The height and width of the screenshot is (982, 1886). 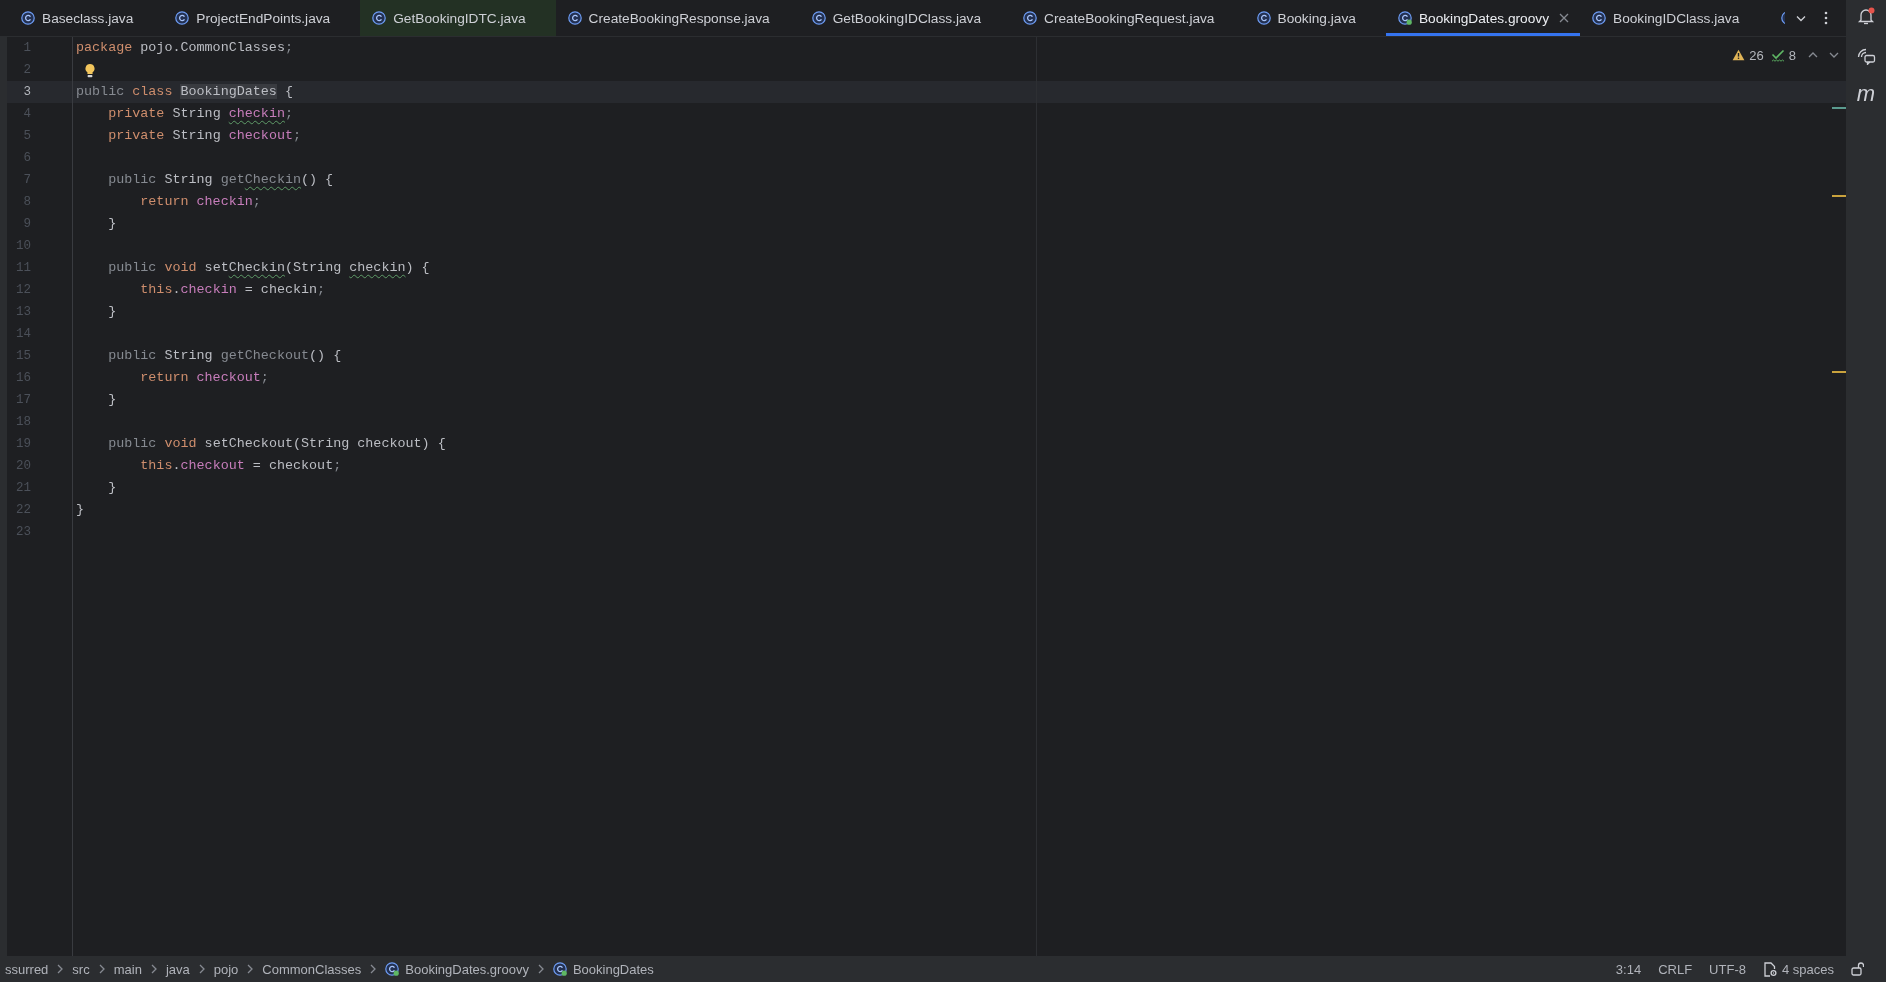 I want to click on tab: CreateBookingResponse.java, so click(x=677, y=18).